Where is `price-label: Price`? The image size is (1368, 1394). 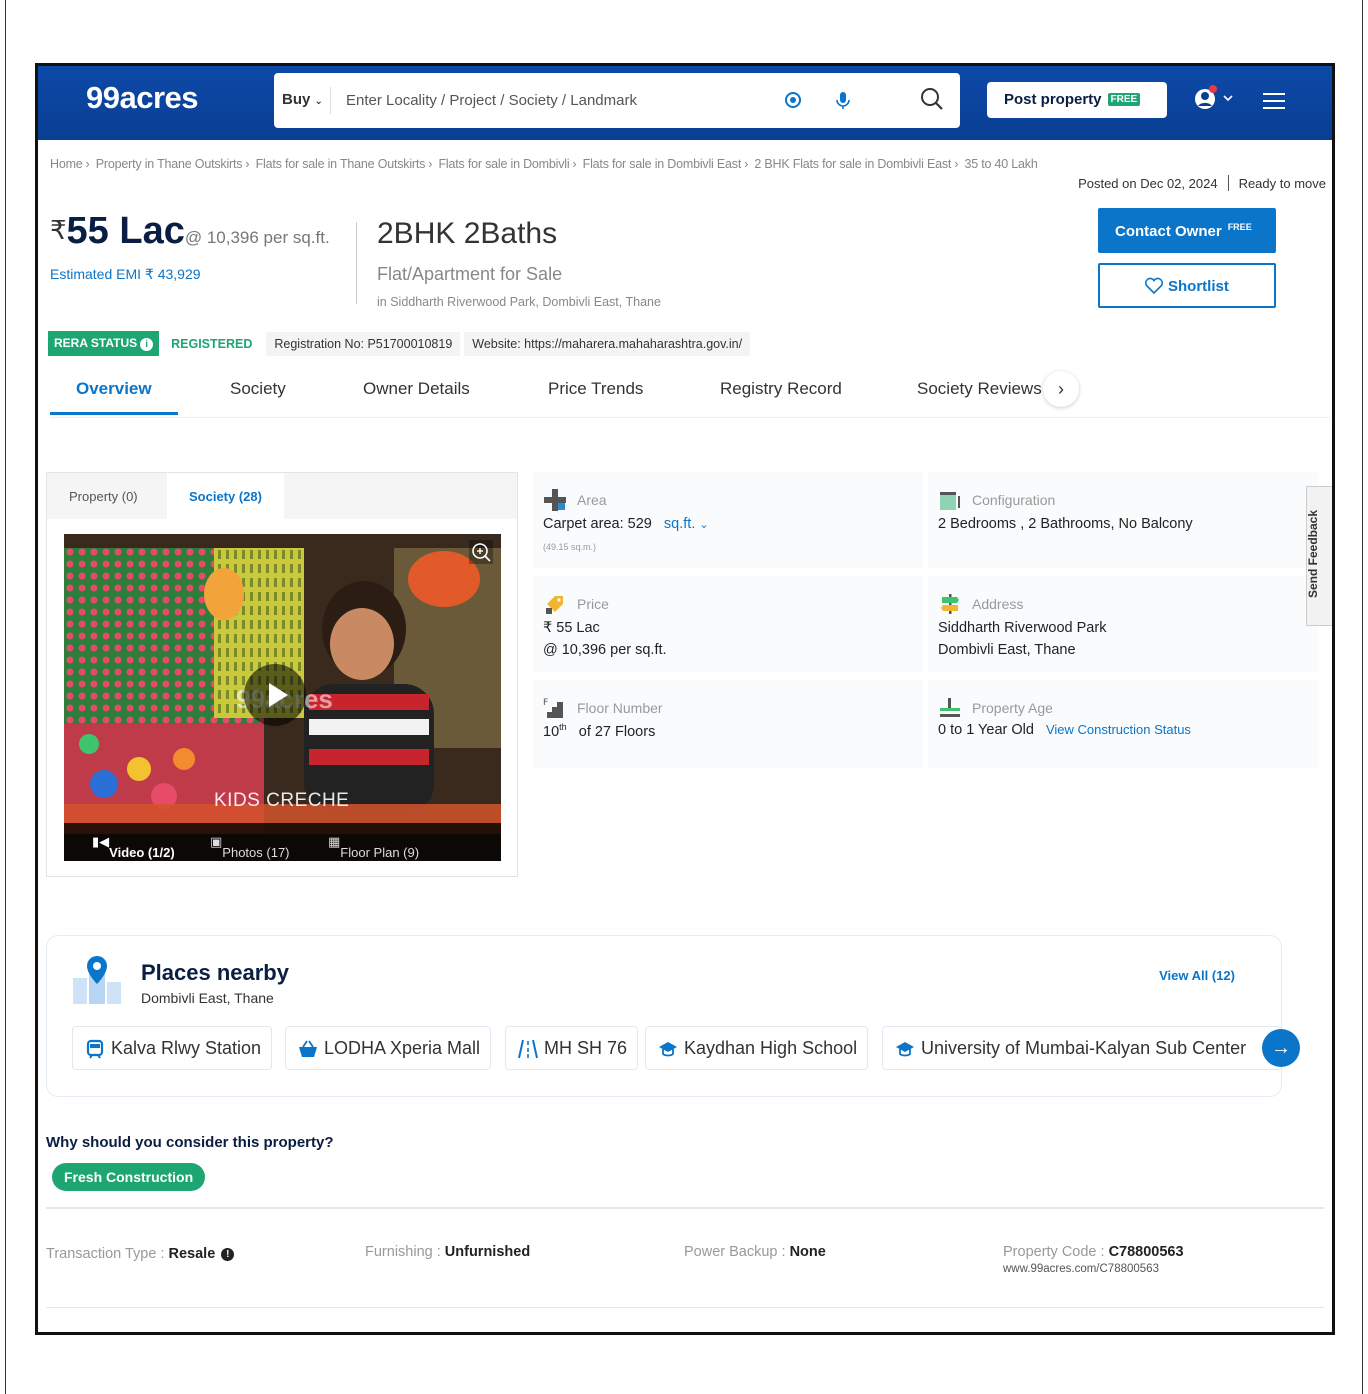 price-label: Price is located at coordinates (593, 604).